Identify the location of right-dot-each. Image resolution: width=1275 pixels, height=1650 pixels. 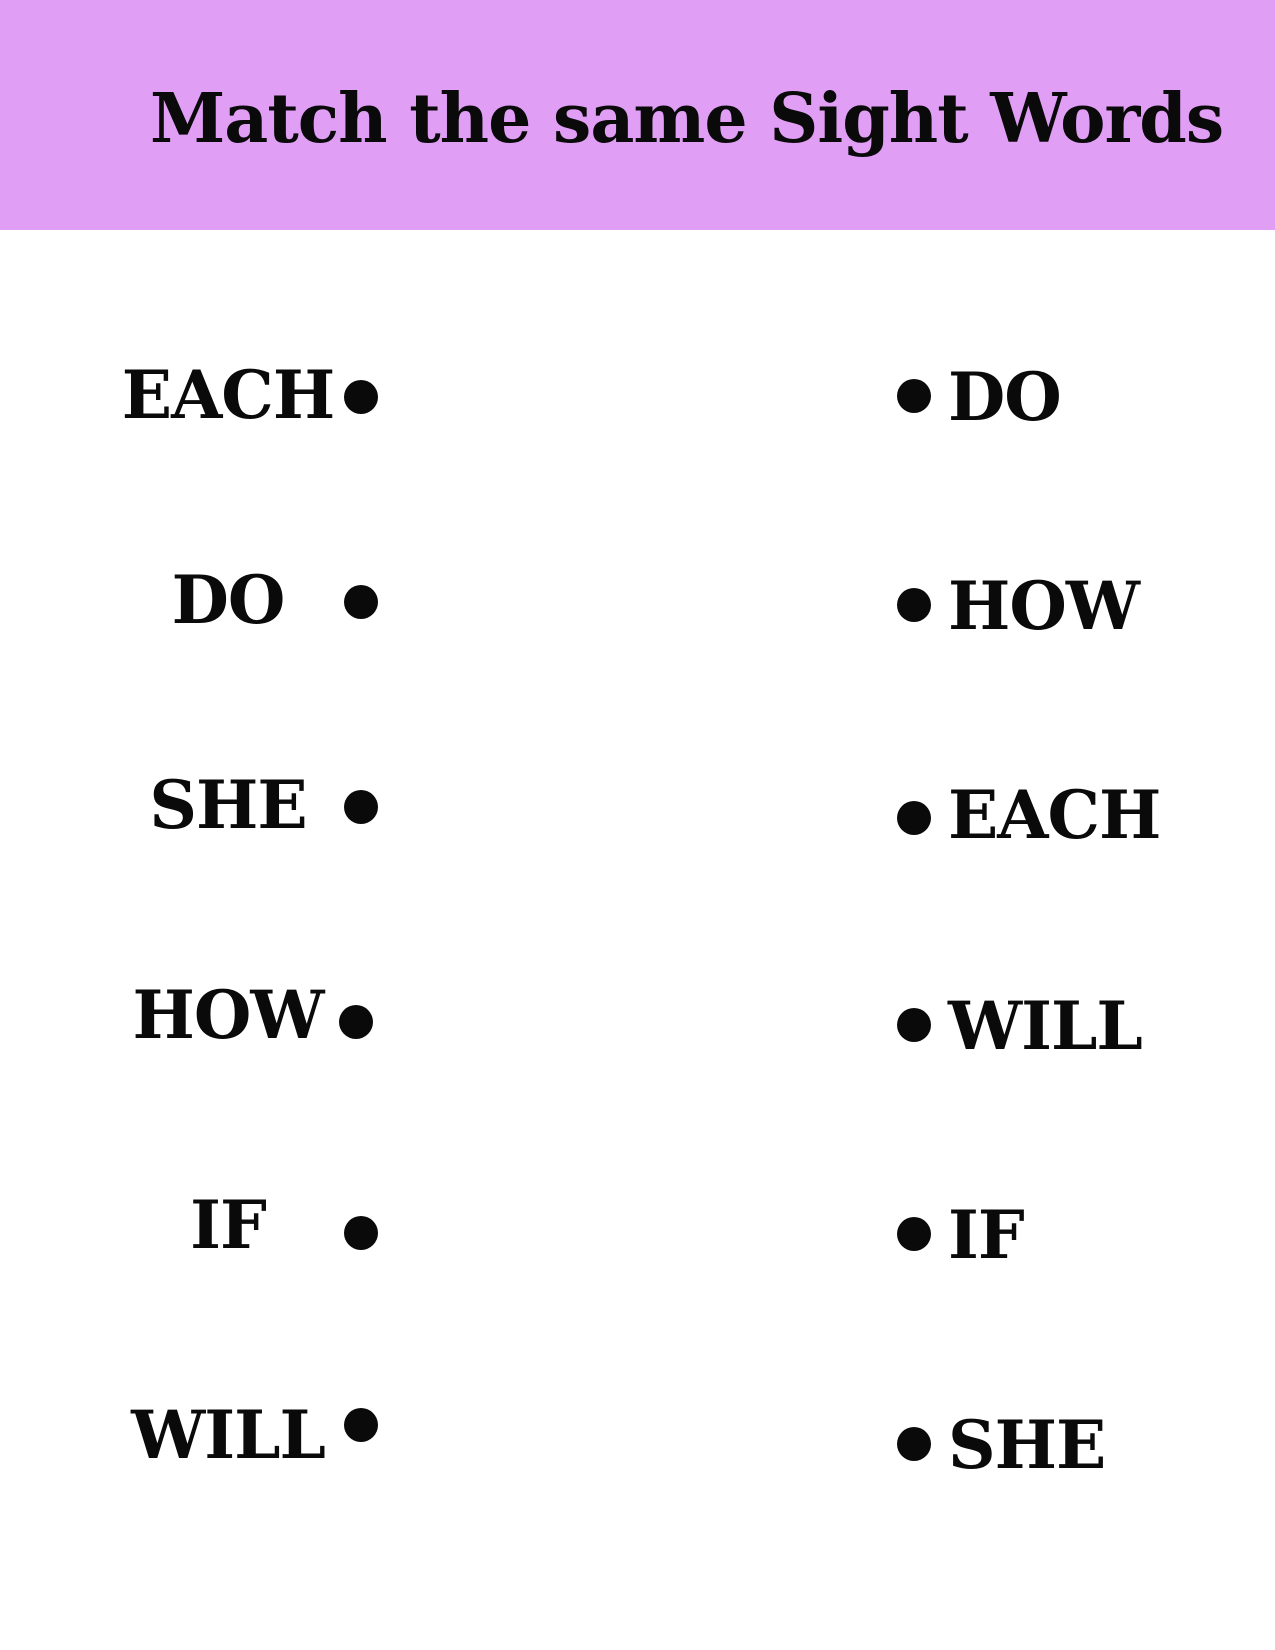
(914, 818).